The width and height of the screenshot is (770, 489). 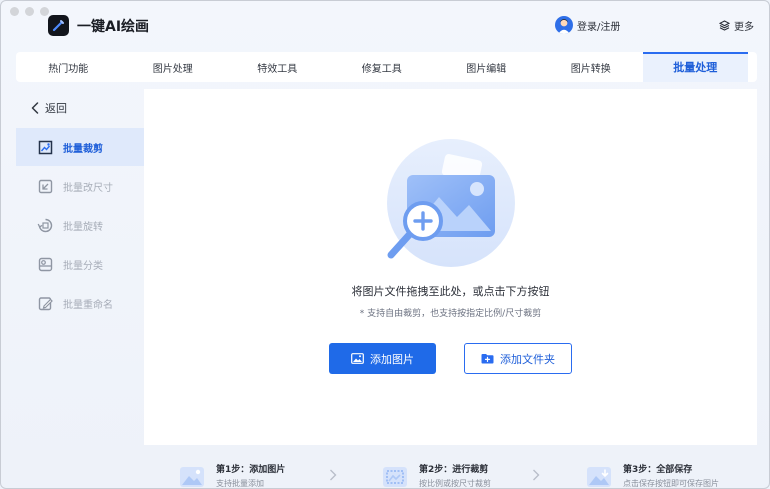 I want to click on tab-image-conversion: 图片转换, so click(x=591, y=67).